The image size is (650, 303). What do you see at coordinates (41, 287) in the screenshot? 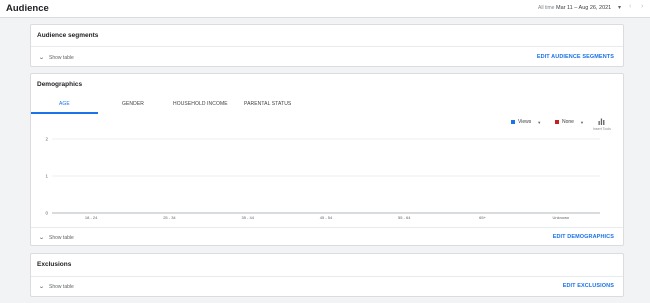
I see `chevron-down-icon: ⌄` at bounding box center [41, 287].